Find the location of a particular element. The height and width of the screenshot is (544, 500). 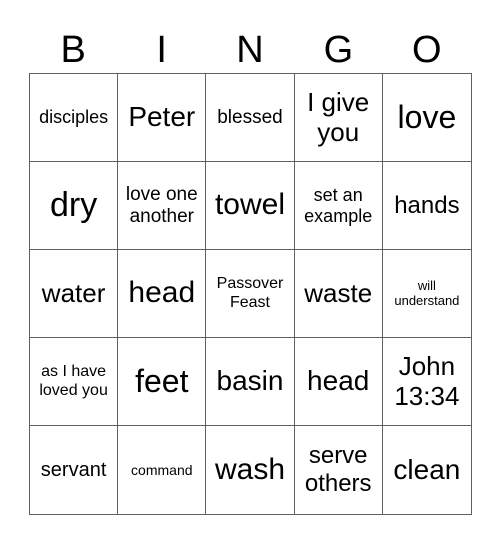

header-letter-g: G is located at coordinates (338, 50).